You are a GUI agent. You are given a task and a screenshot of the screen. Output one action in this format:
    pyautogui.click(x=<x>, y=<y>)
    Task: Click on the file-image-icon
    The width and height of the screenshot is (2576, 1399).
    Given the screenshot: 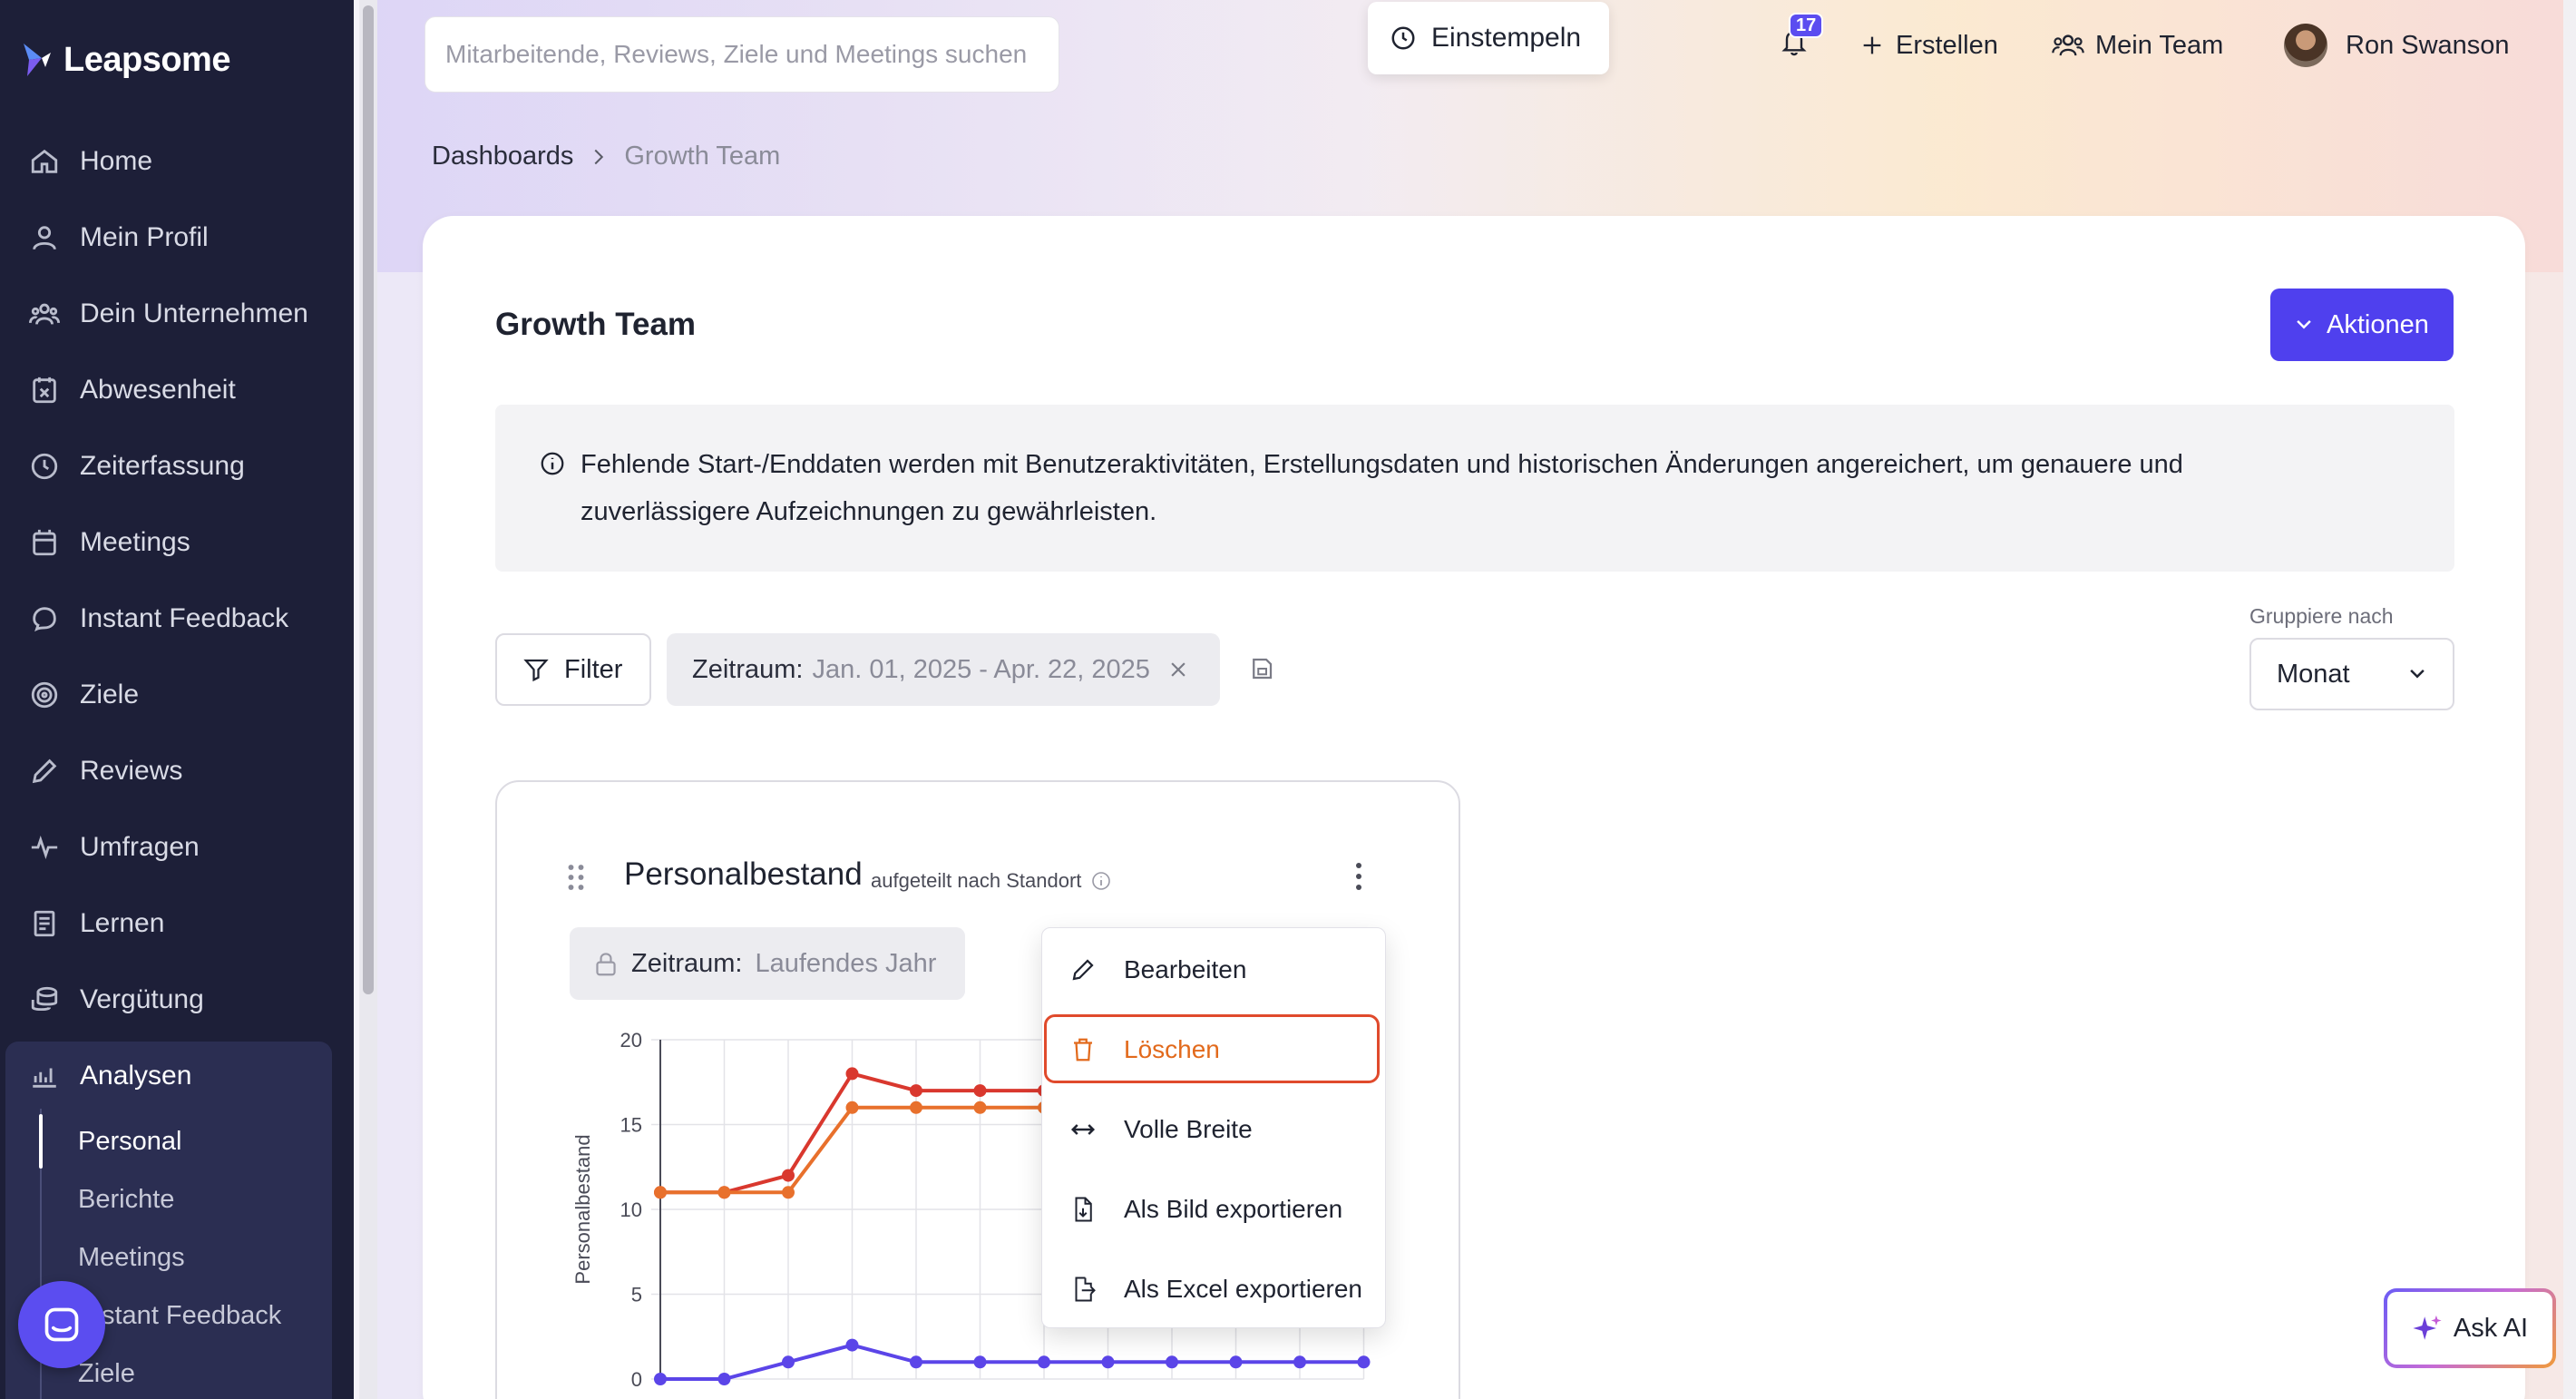 What is the action you would take?
    pyautogui.click(x=1083, y=1209)
    